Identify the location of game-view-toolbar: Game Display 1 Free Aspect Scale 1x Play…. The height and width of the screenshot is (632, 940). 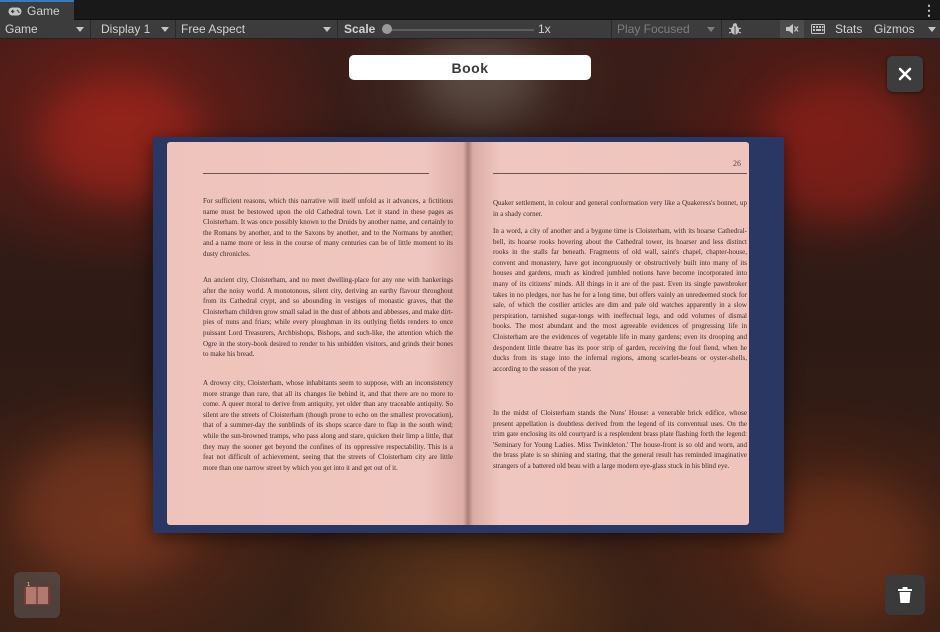
(470, 29).